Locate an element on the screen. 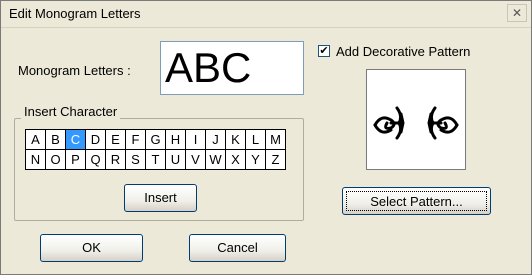 The height and width of the screenshot is (275, 532). char-cell-c: C is located at coordinates (76, 140).